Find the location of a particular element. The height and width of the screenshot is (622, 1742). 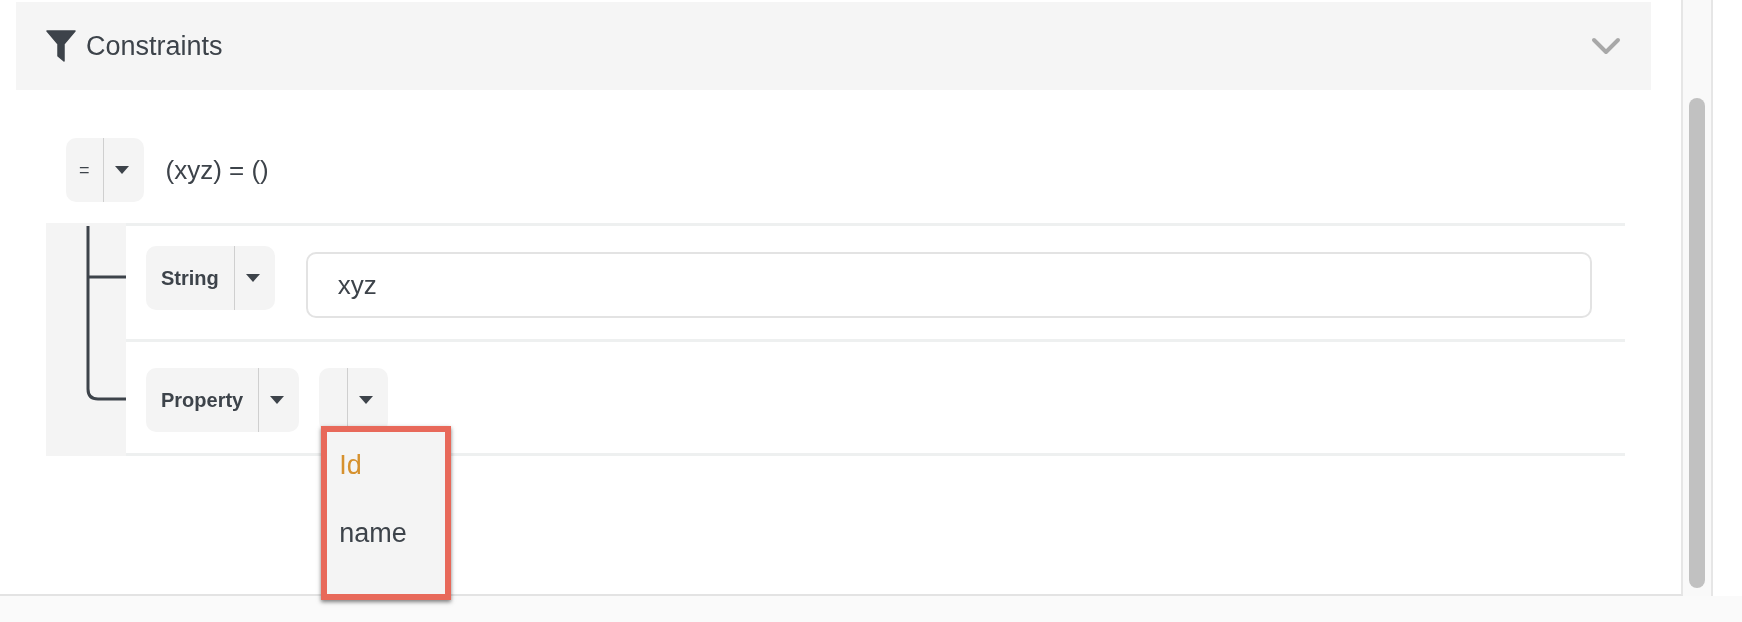

type-dropdown: Property is located at coordinates (223, 400).